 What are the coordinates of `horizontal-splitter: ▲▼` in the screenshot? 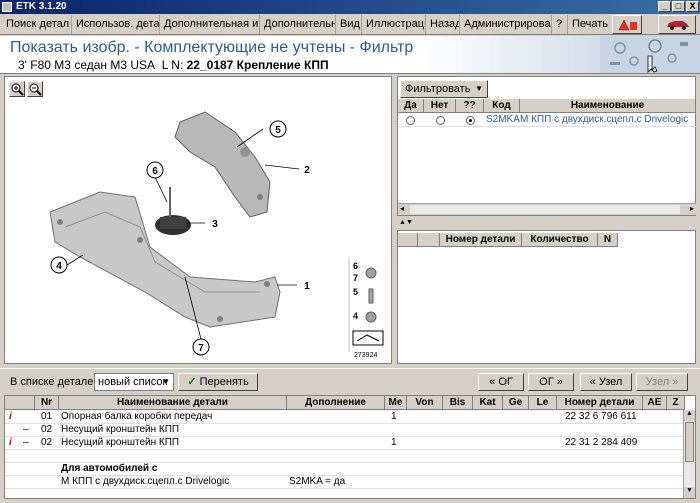 It's located at (546, 223).